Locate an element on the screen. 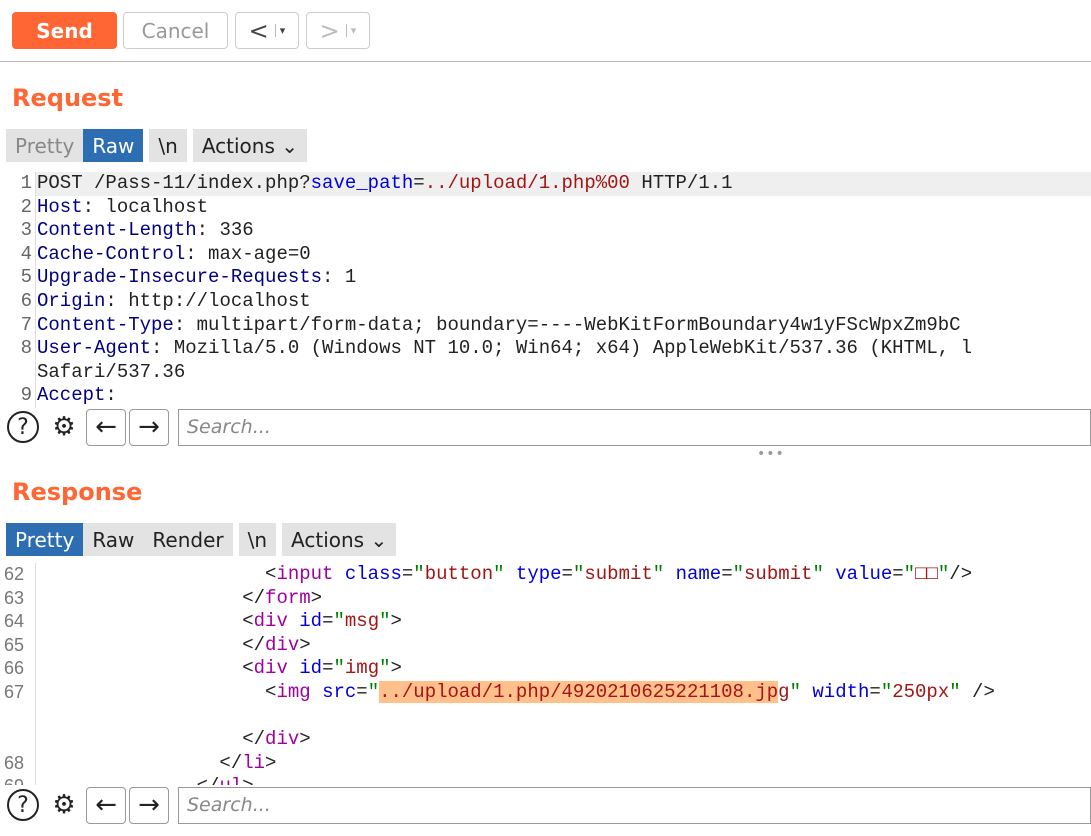 This screenshot has height=836, width=1091. token: li is located at coordinates (254, 762).